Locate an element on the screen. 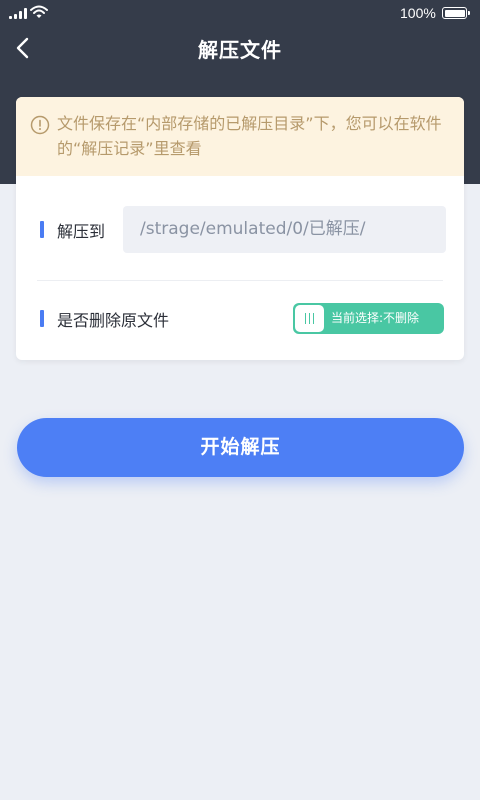  notice-text: 文件保存在“内部存储的已解压目录”下，您可以在软件的“解压记录”里查看 is located at coordinates (249, 136).